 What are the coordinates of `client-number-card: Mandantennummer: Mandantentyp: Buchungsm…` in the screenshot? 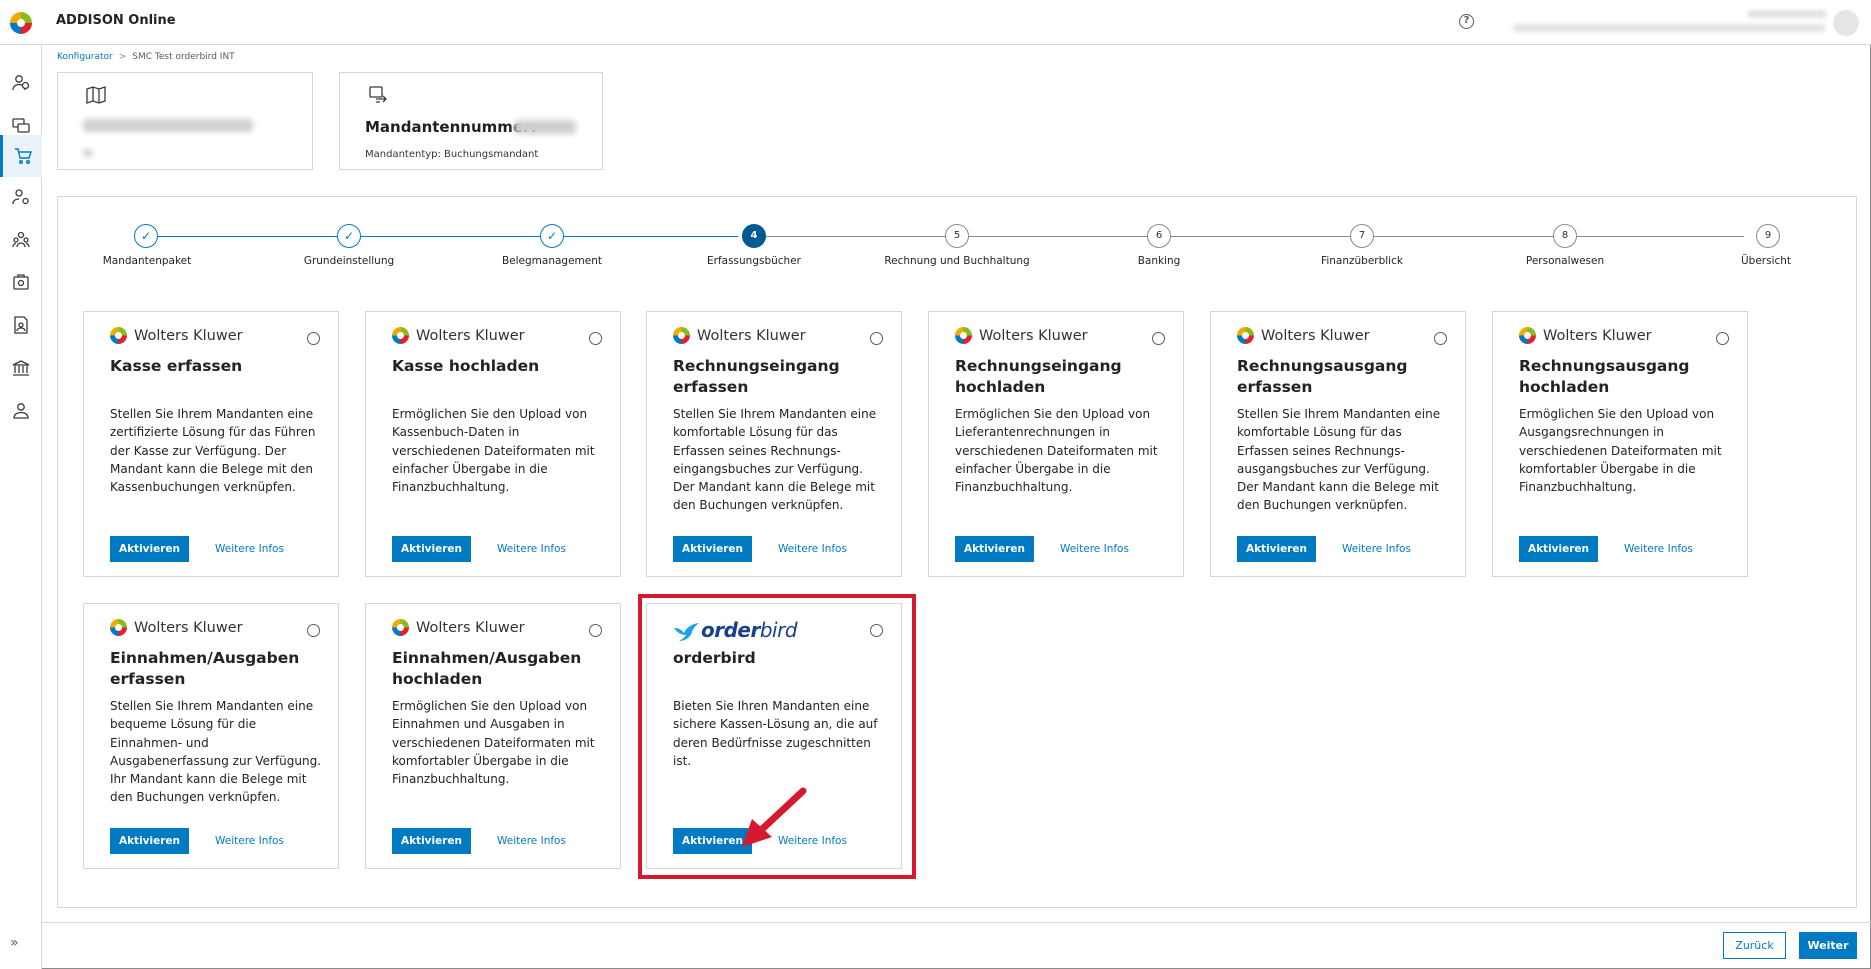 It's located at (471, 121).